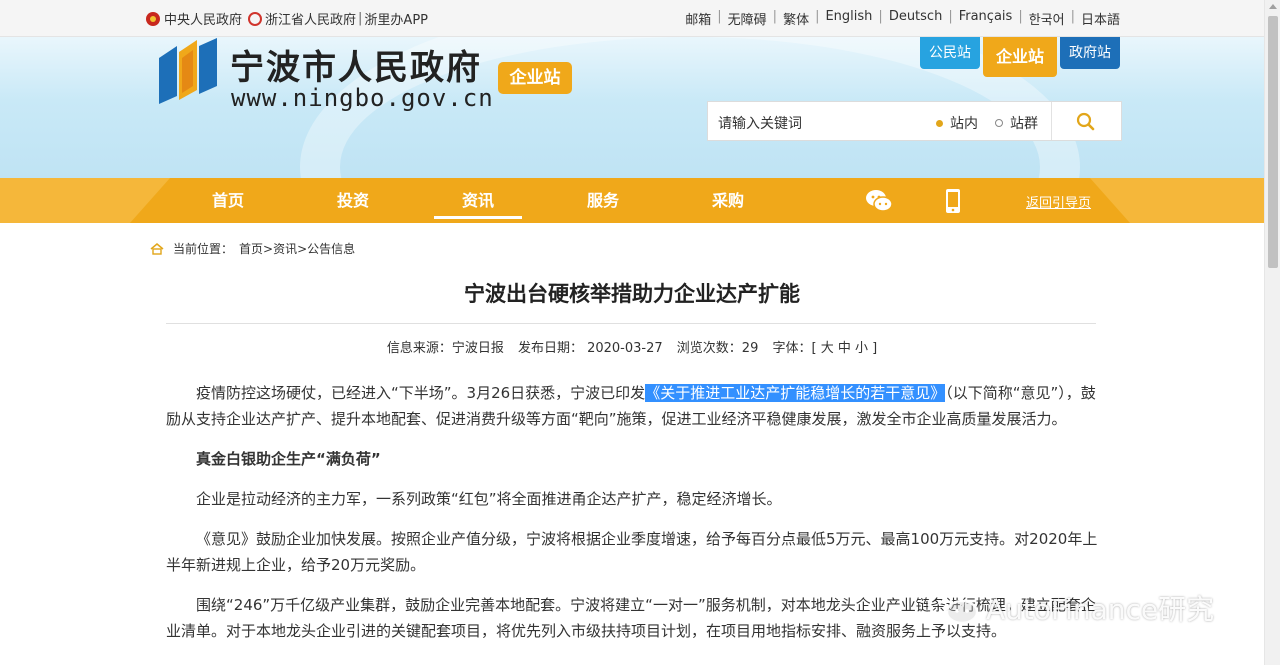 Image resolution: width=1280 pixels, height=665 pixels. Describe the element at coordinates (728, 200) in the screenshot. I see `nav-procurement: 采购` at that location.